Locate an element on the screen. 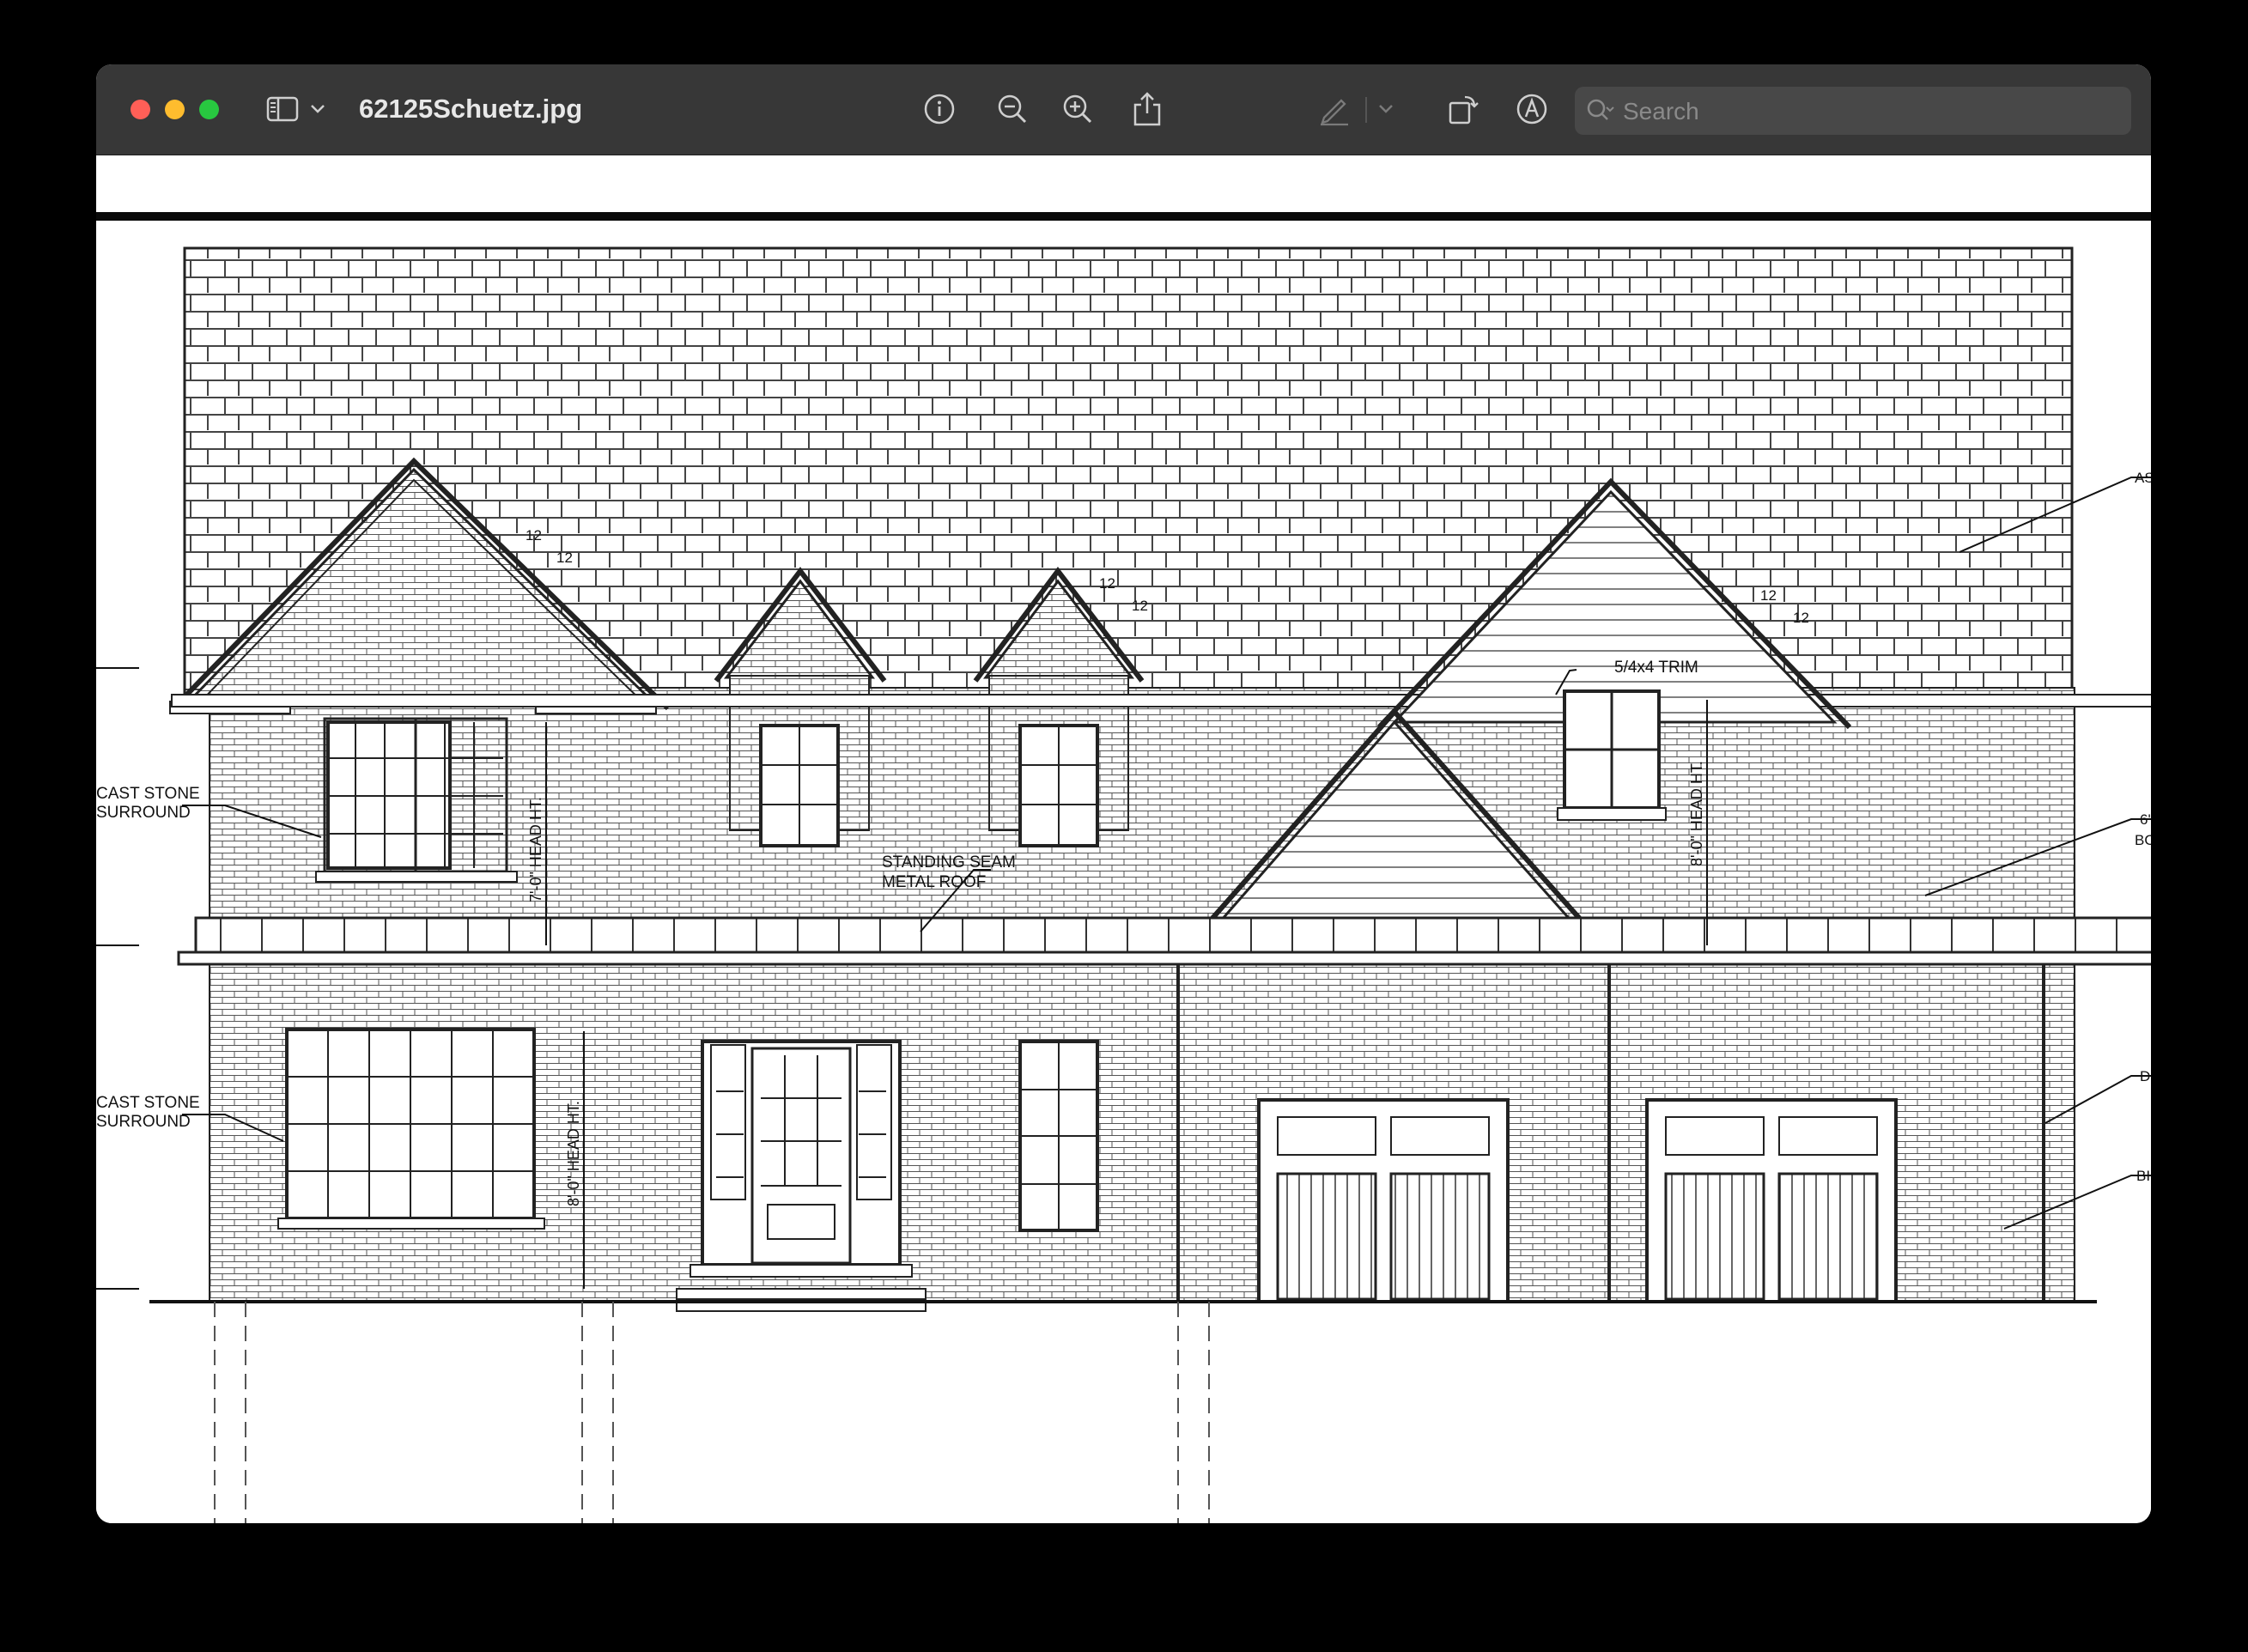 The image size is (2248, 1652). label-pitch-1a: 12 is located at coordinates (534, 535).